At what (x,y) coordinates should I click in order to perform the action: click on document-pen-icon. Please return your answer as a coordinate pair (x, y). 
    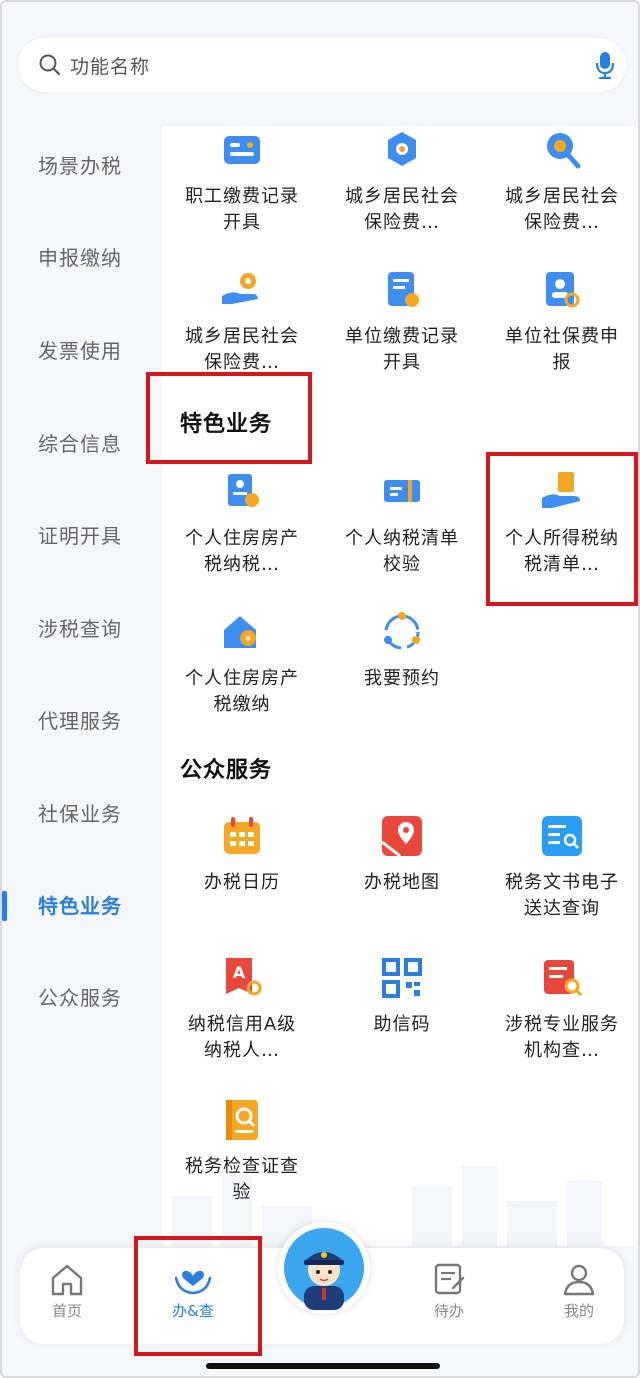
    Looking at the image, I should click on (403, 289).